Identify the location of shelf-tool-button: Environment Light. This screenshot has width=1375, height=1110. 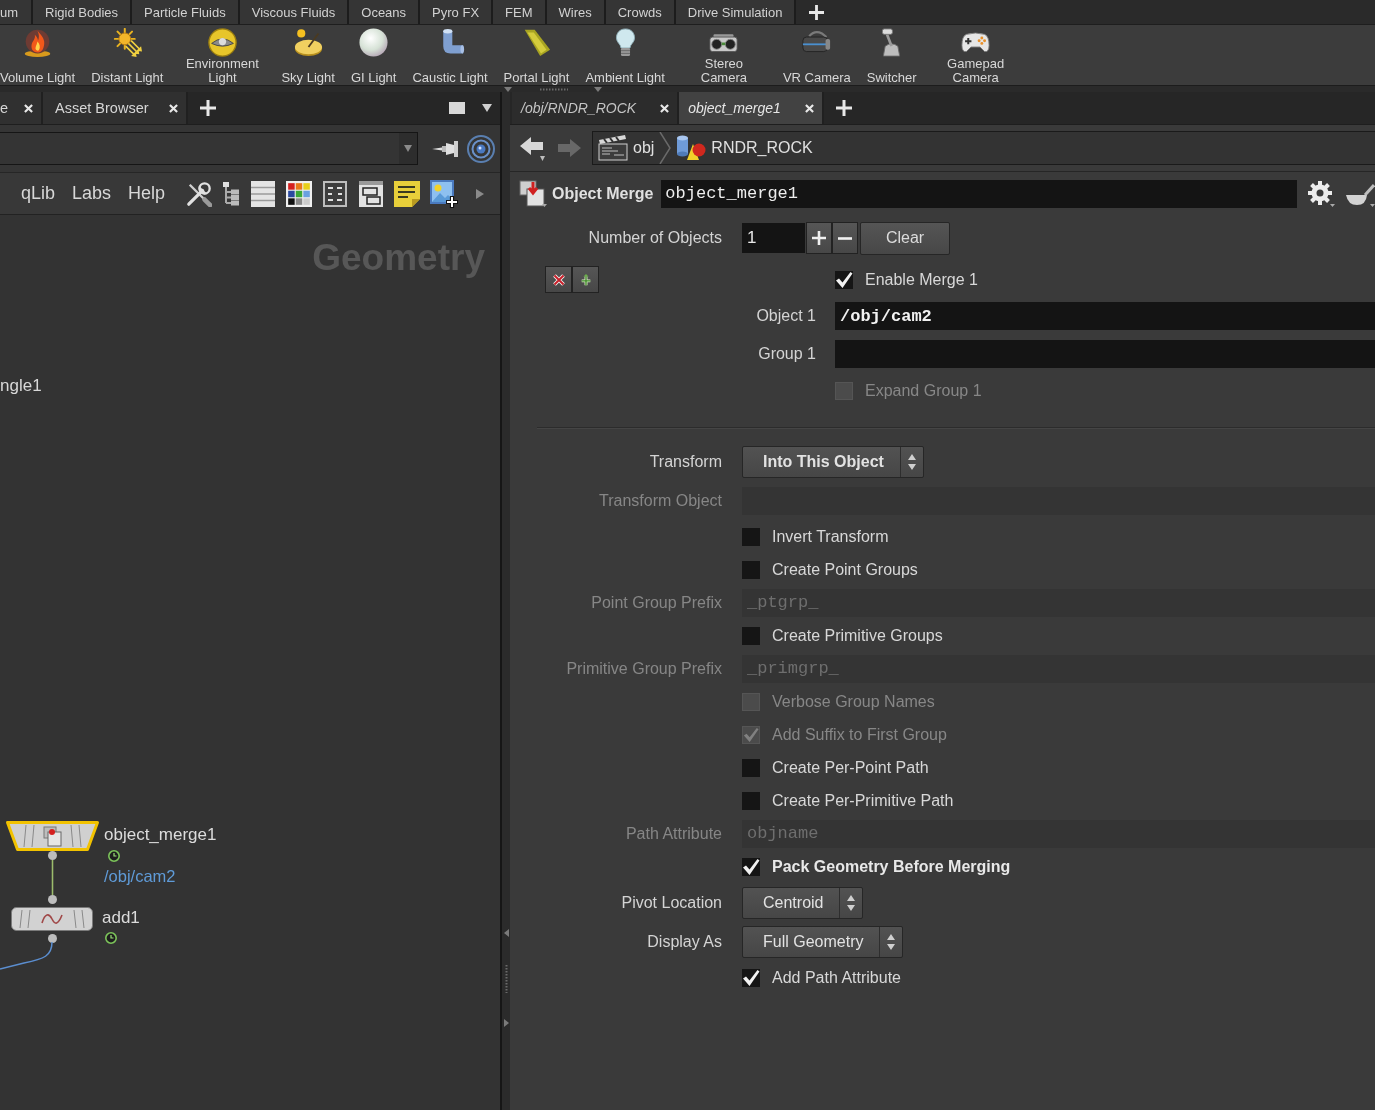
(222, 56).